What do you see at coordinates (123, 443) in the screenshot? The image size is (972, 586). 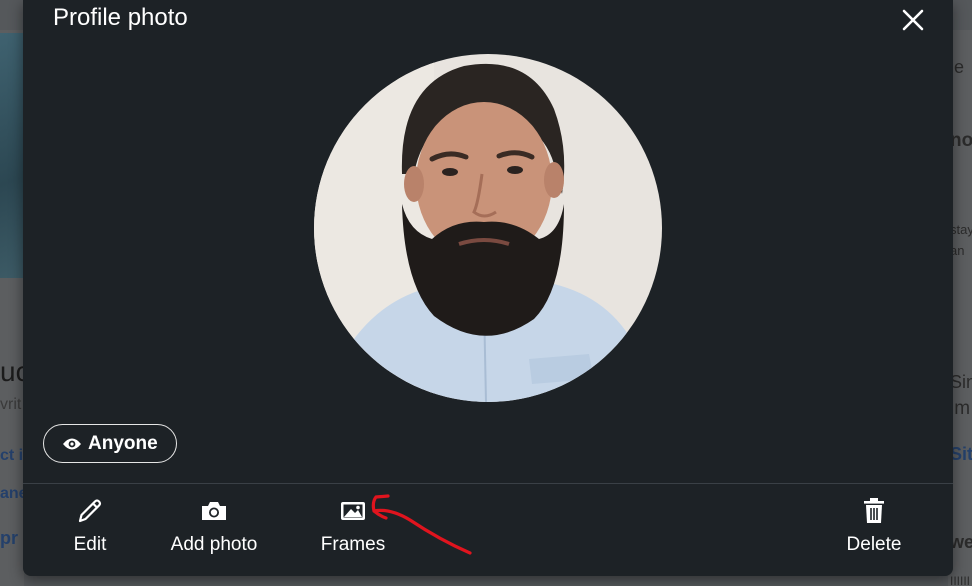 I see `visibility-label: Anyone` at bounding box center [123, 443].